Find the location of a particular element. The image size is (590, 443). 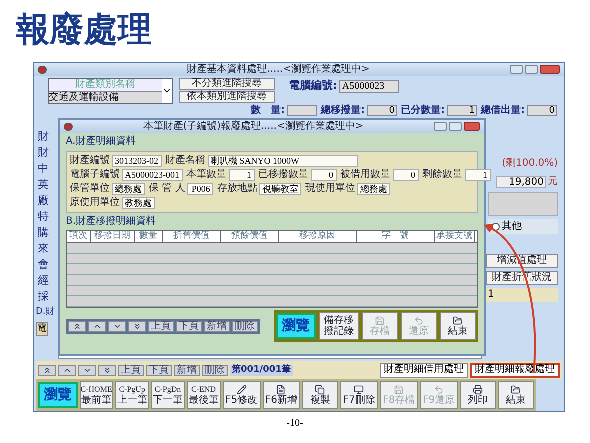

section-heading: A.財產明細資料 is located at coordinates (101, 142).